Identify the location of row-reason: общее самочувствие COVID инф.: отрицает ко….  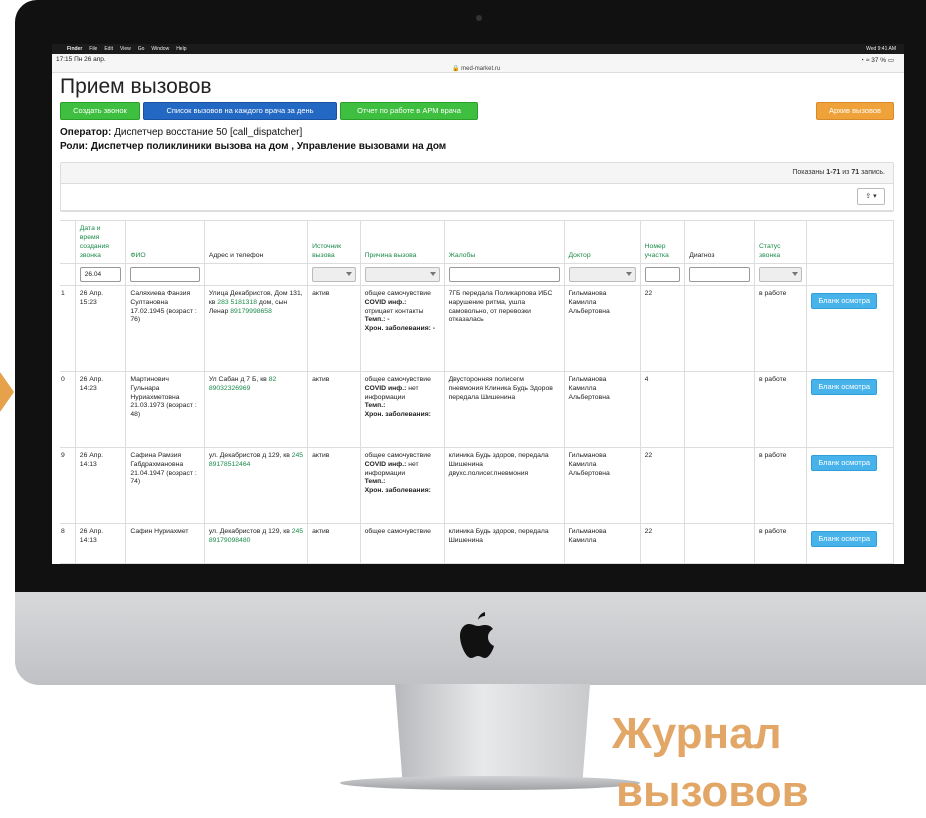
(402, 328).